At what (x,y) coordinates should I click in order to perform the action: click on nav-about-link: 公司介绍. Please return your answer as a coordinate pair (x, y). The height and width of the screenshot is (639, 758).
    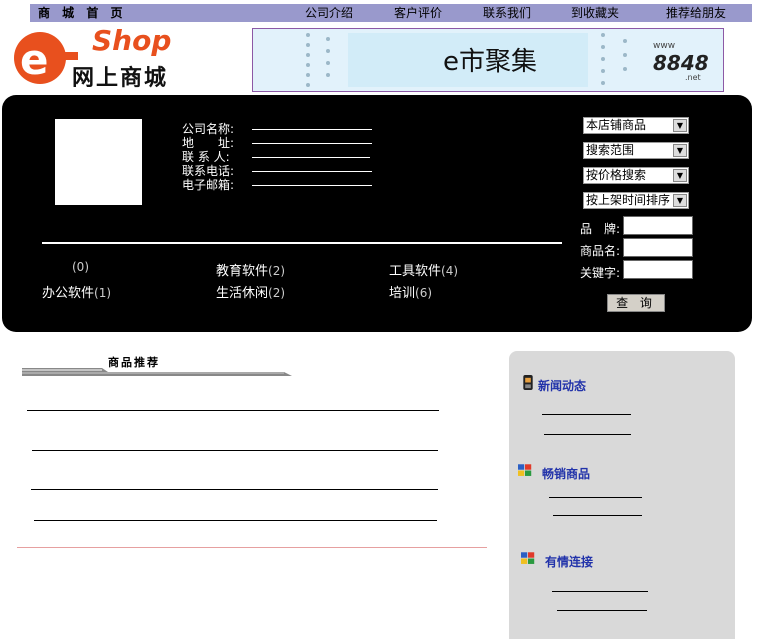
    Looking at the image, I should click on (329, 13).